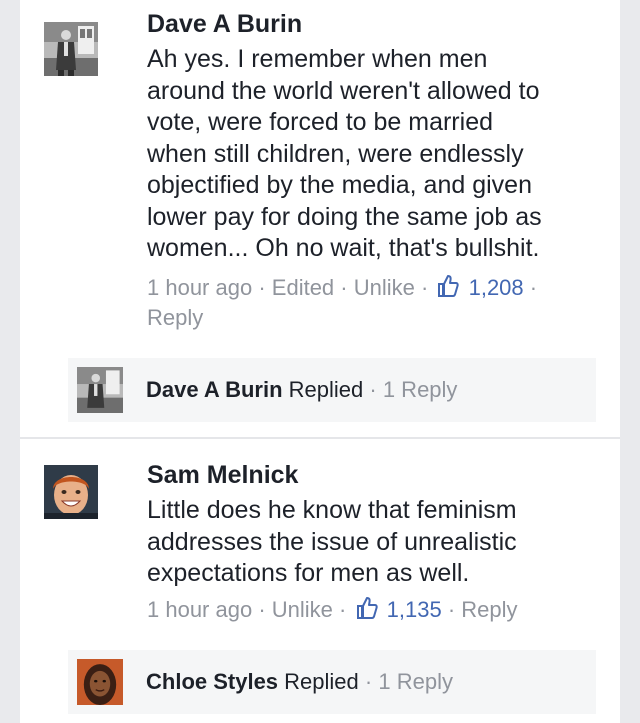 The image size is (640, 723). Describe the element at coordinates (320, 438) in the screenshot. I see `comment-divider` at that location.